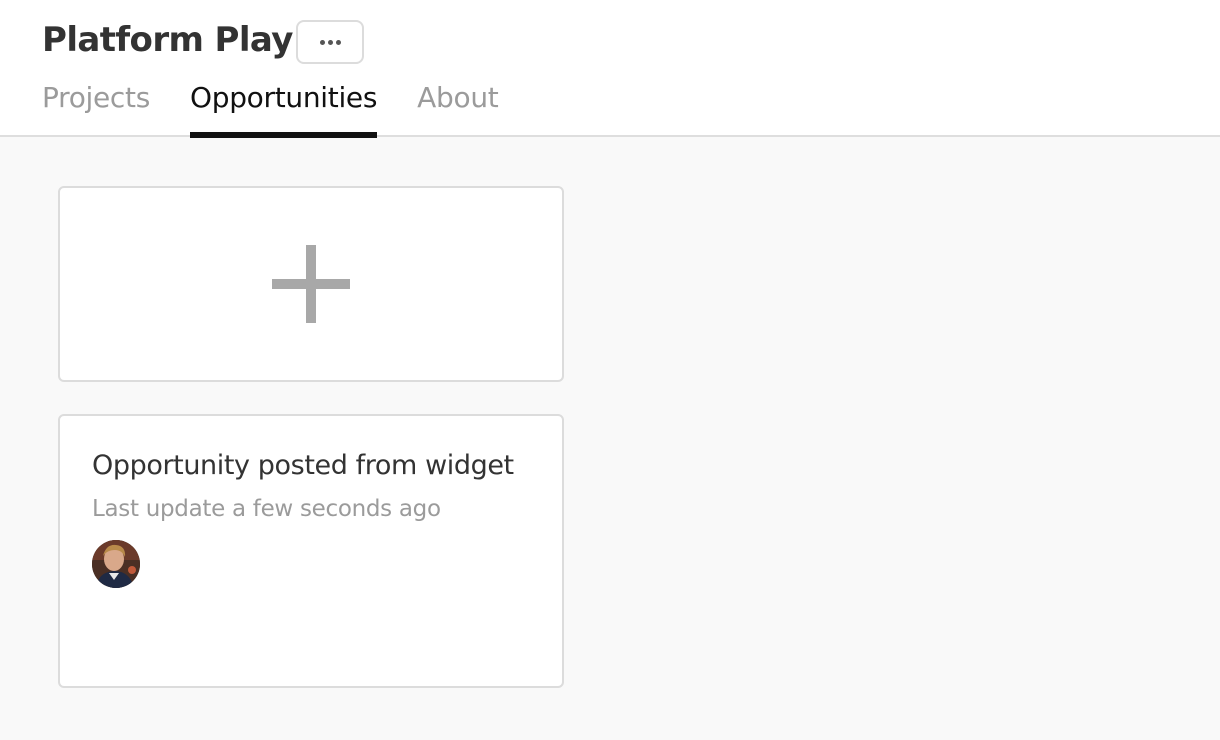 Image resolution: width=1220 pixels, height=740 pixels. Describe the element at coordinates (266, 509) in the screenshot. I see `last-update-text: Last update a few seconds ago` at that location.